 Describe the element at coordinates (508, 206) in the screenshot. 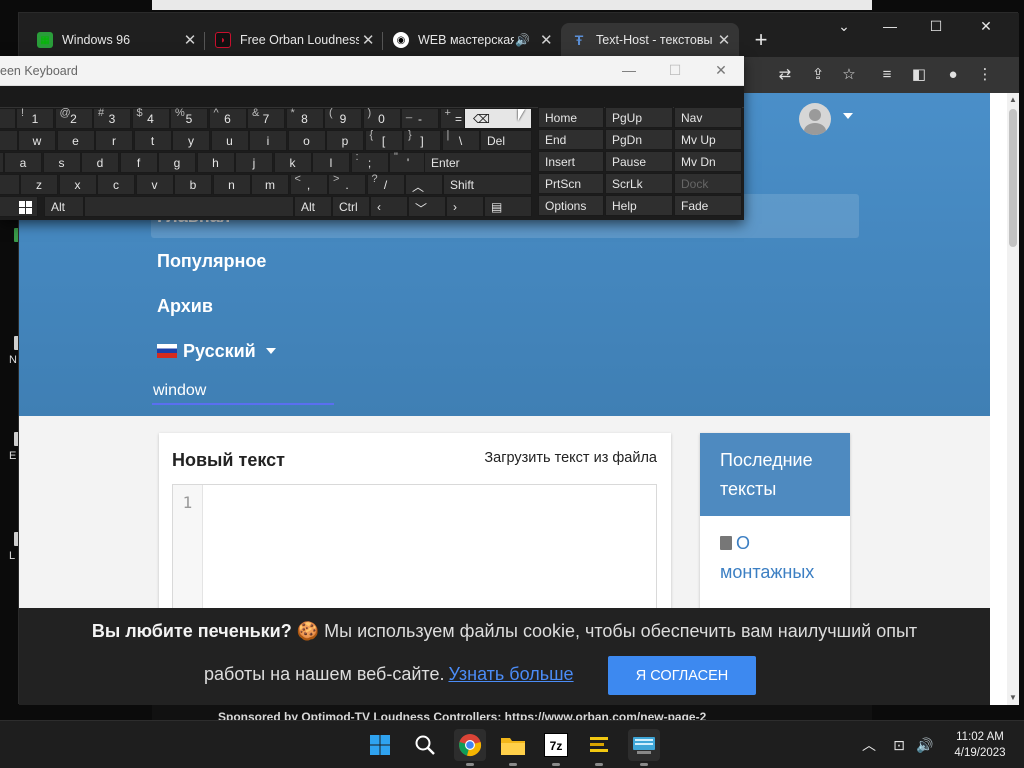

I see `key-menu: ▤` at that location.